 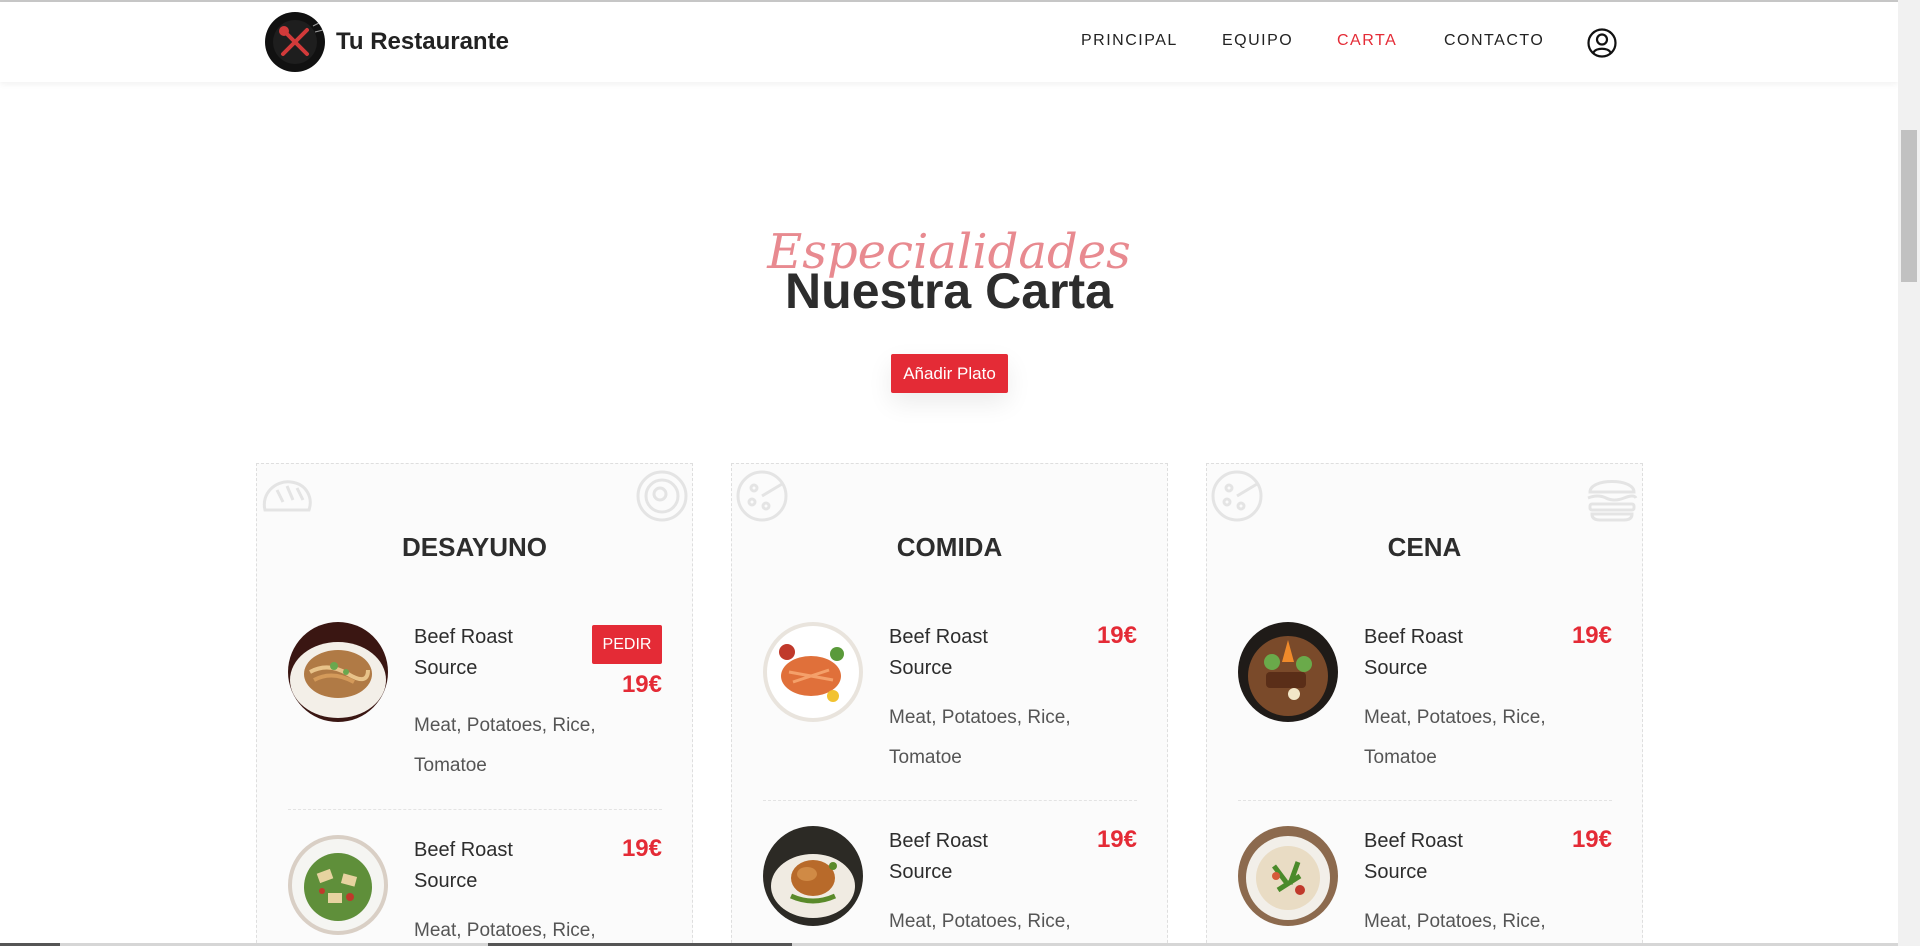 I want to click on scrollbar-thumb, so click(x=1909, y=206).